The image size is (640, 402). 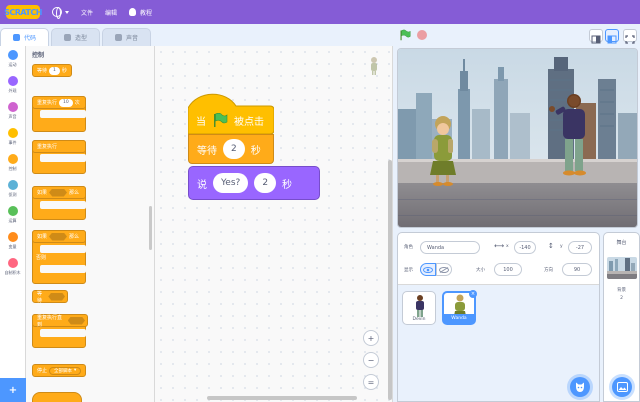 I want to click on stop-icon, so click(x=422, y=35).